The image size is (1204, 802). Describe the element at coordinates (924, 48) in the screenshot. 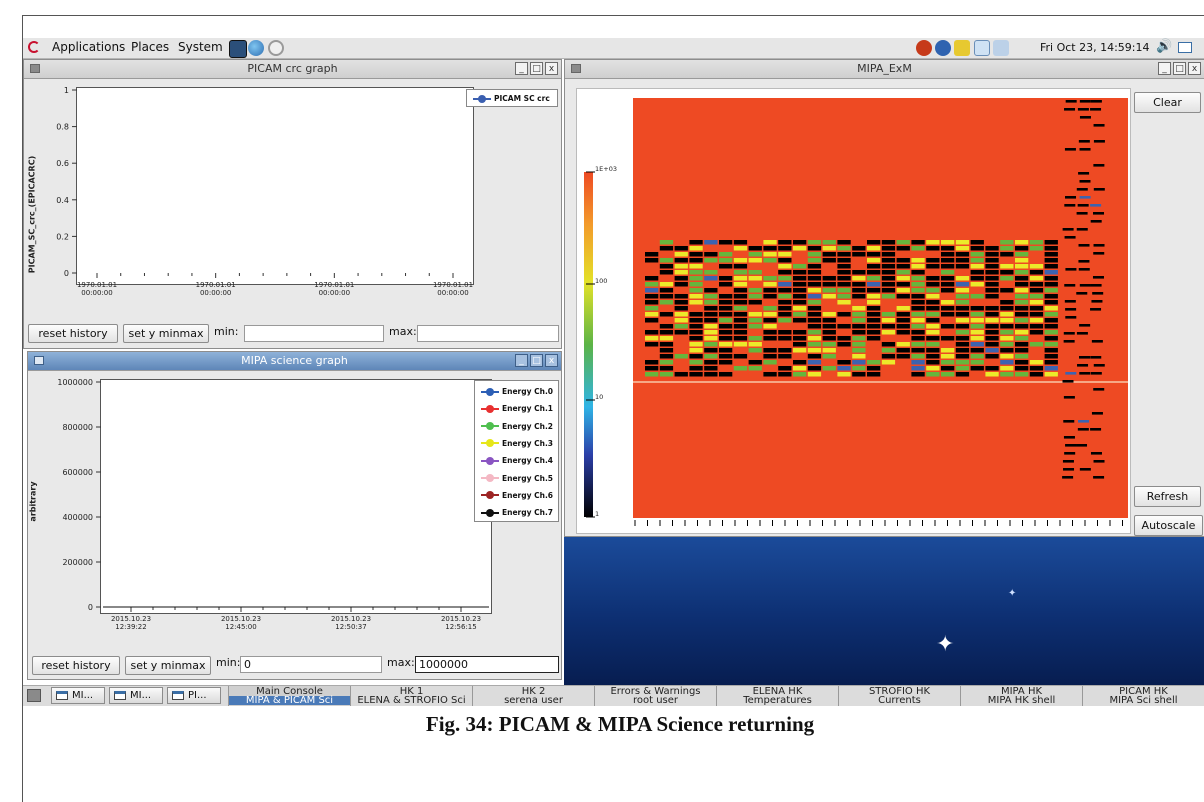

I see `update-icon` at that location.